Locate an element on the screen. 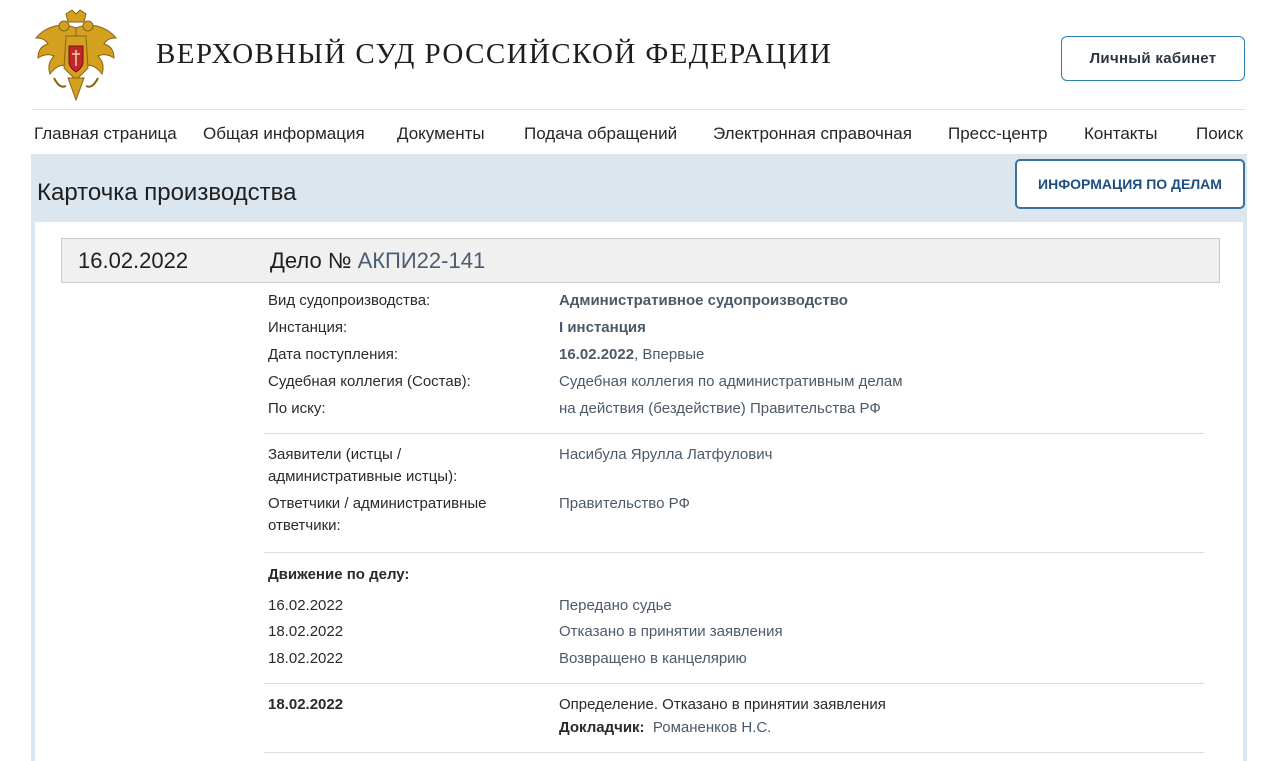 The width and height of the screenshot is (1280, 761). detail-value-proceeding-type: Административное судопроизводство is located at coordinates (703, 300).